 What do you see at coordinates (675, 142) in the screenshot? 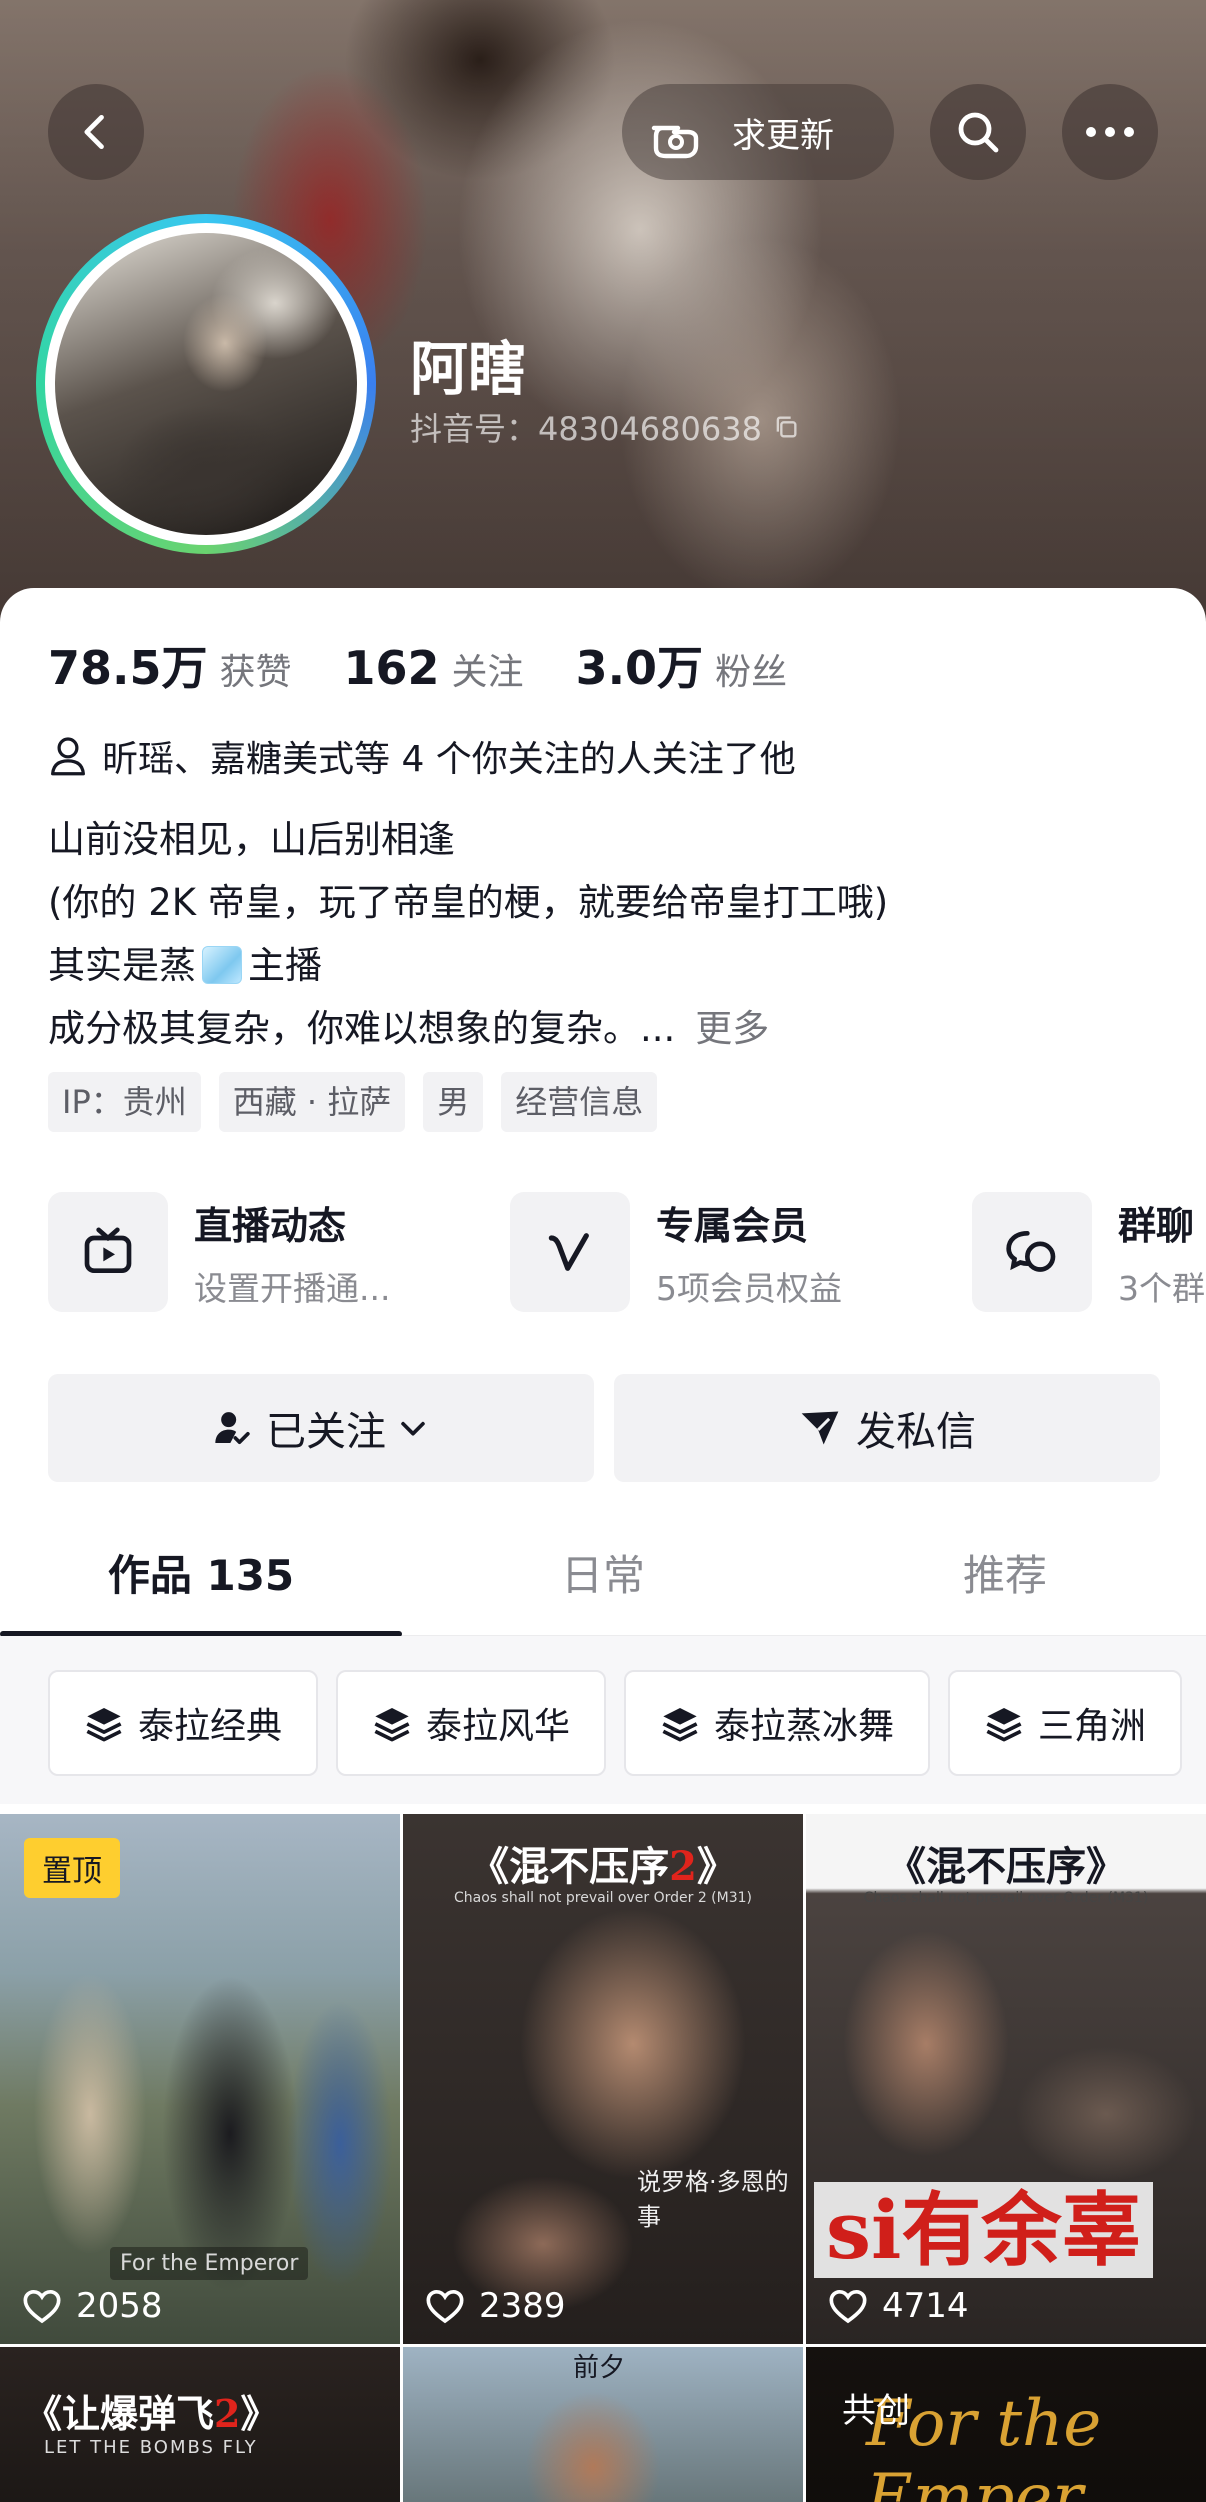
I see `pointing-hand-icon` at bounding box center [675, 142].